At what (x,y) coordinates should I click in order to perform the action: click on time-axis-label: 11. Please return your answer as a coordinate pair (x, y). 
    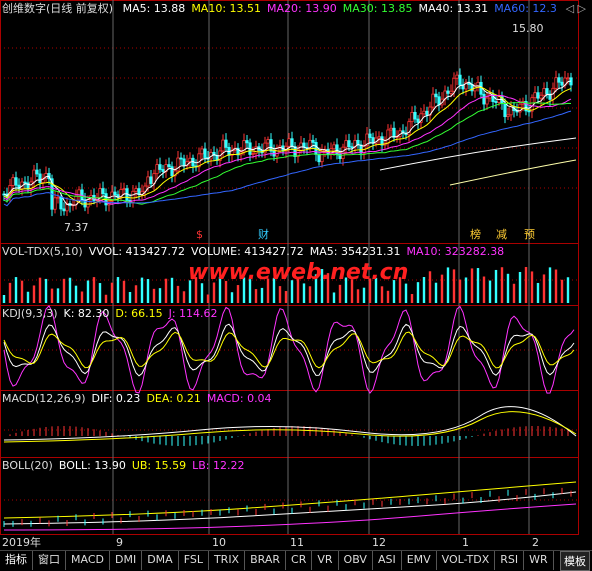
    Looking at the image, I should click on (297, 542).